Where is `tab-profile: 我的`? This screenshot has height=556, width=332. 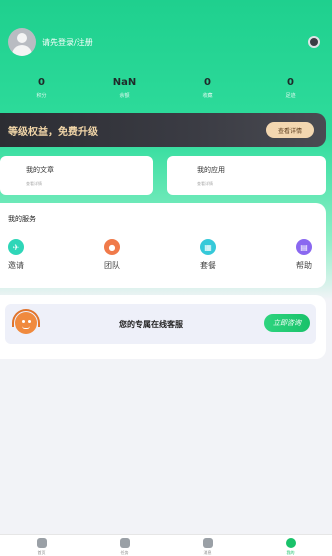 tab-profile: 我的 is located at coordinates (290, 545).